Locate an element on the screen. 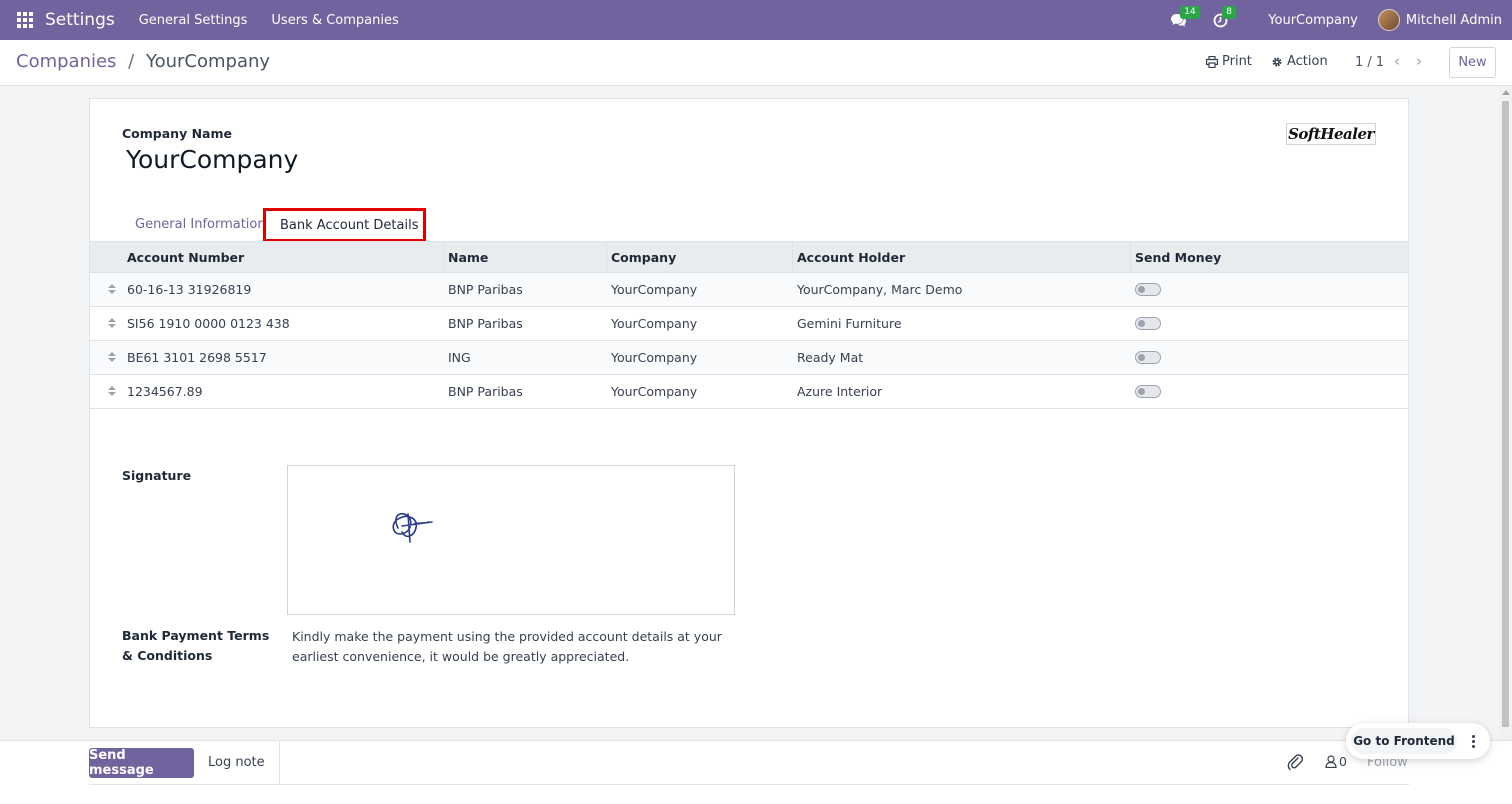  signature-label: Signature is located at coordinates (157, 475).